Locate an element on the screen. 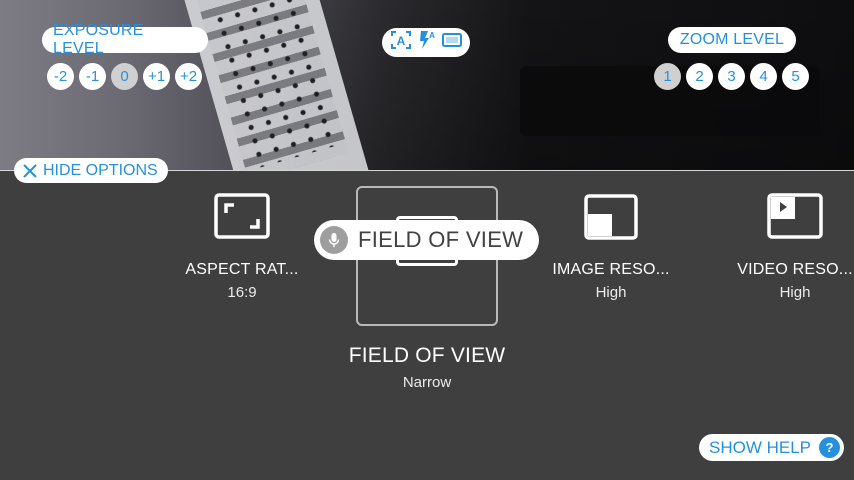  exposure-option: -1 is located at coordinates (92, 76).